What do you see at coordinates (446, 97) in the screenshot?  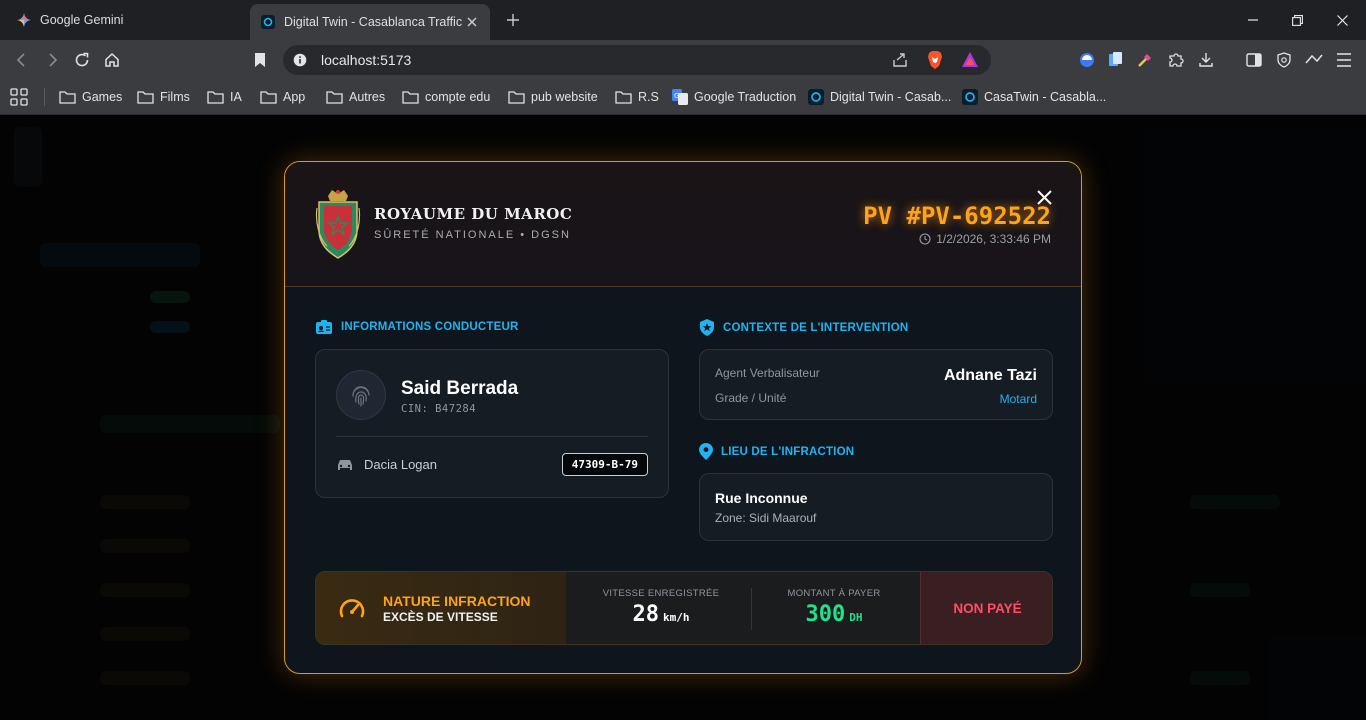 I see `bookmark-folder-compte-edu: compte edu` at bounding box center [446, 97].